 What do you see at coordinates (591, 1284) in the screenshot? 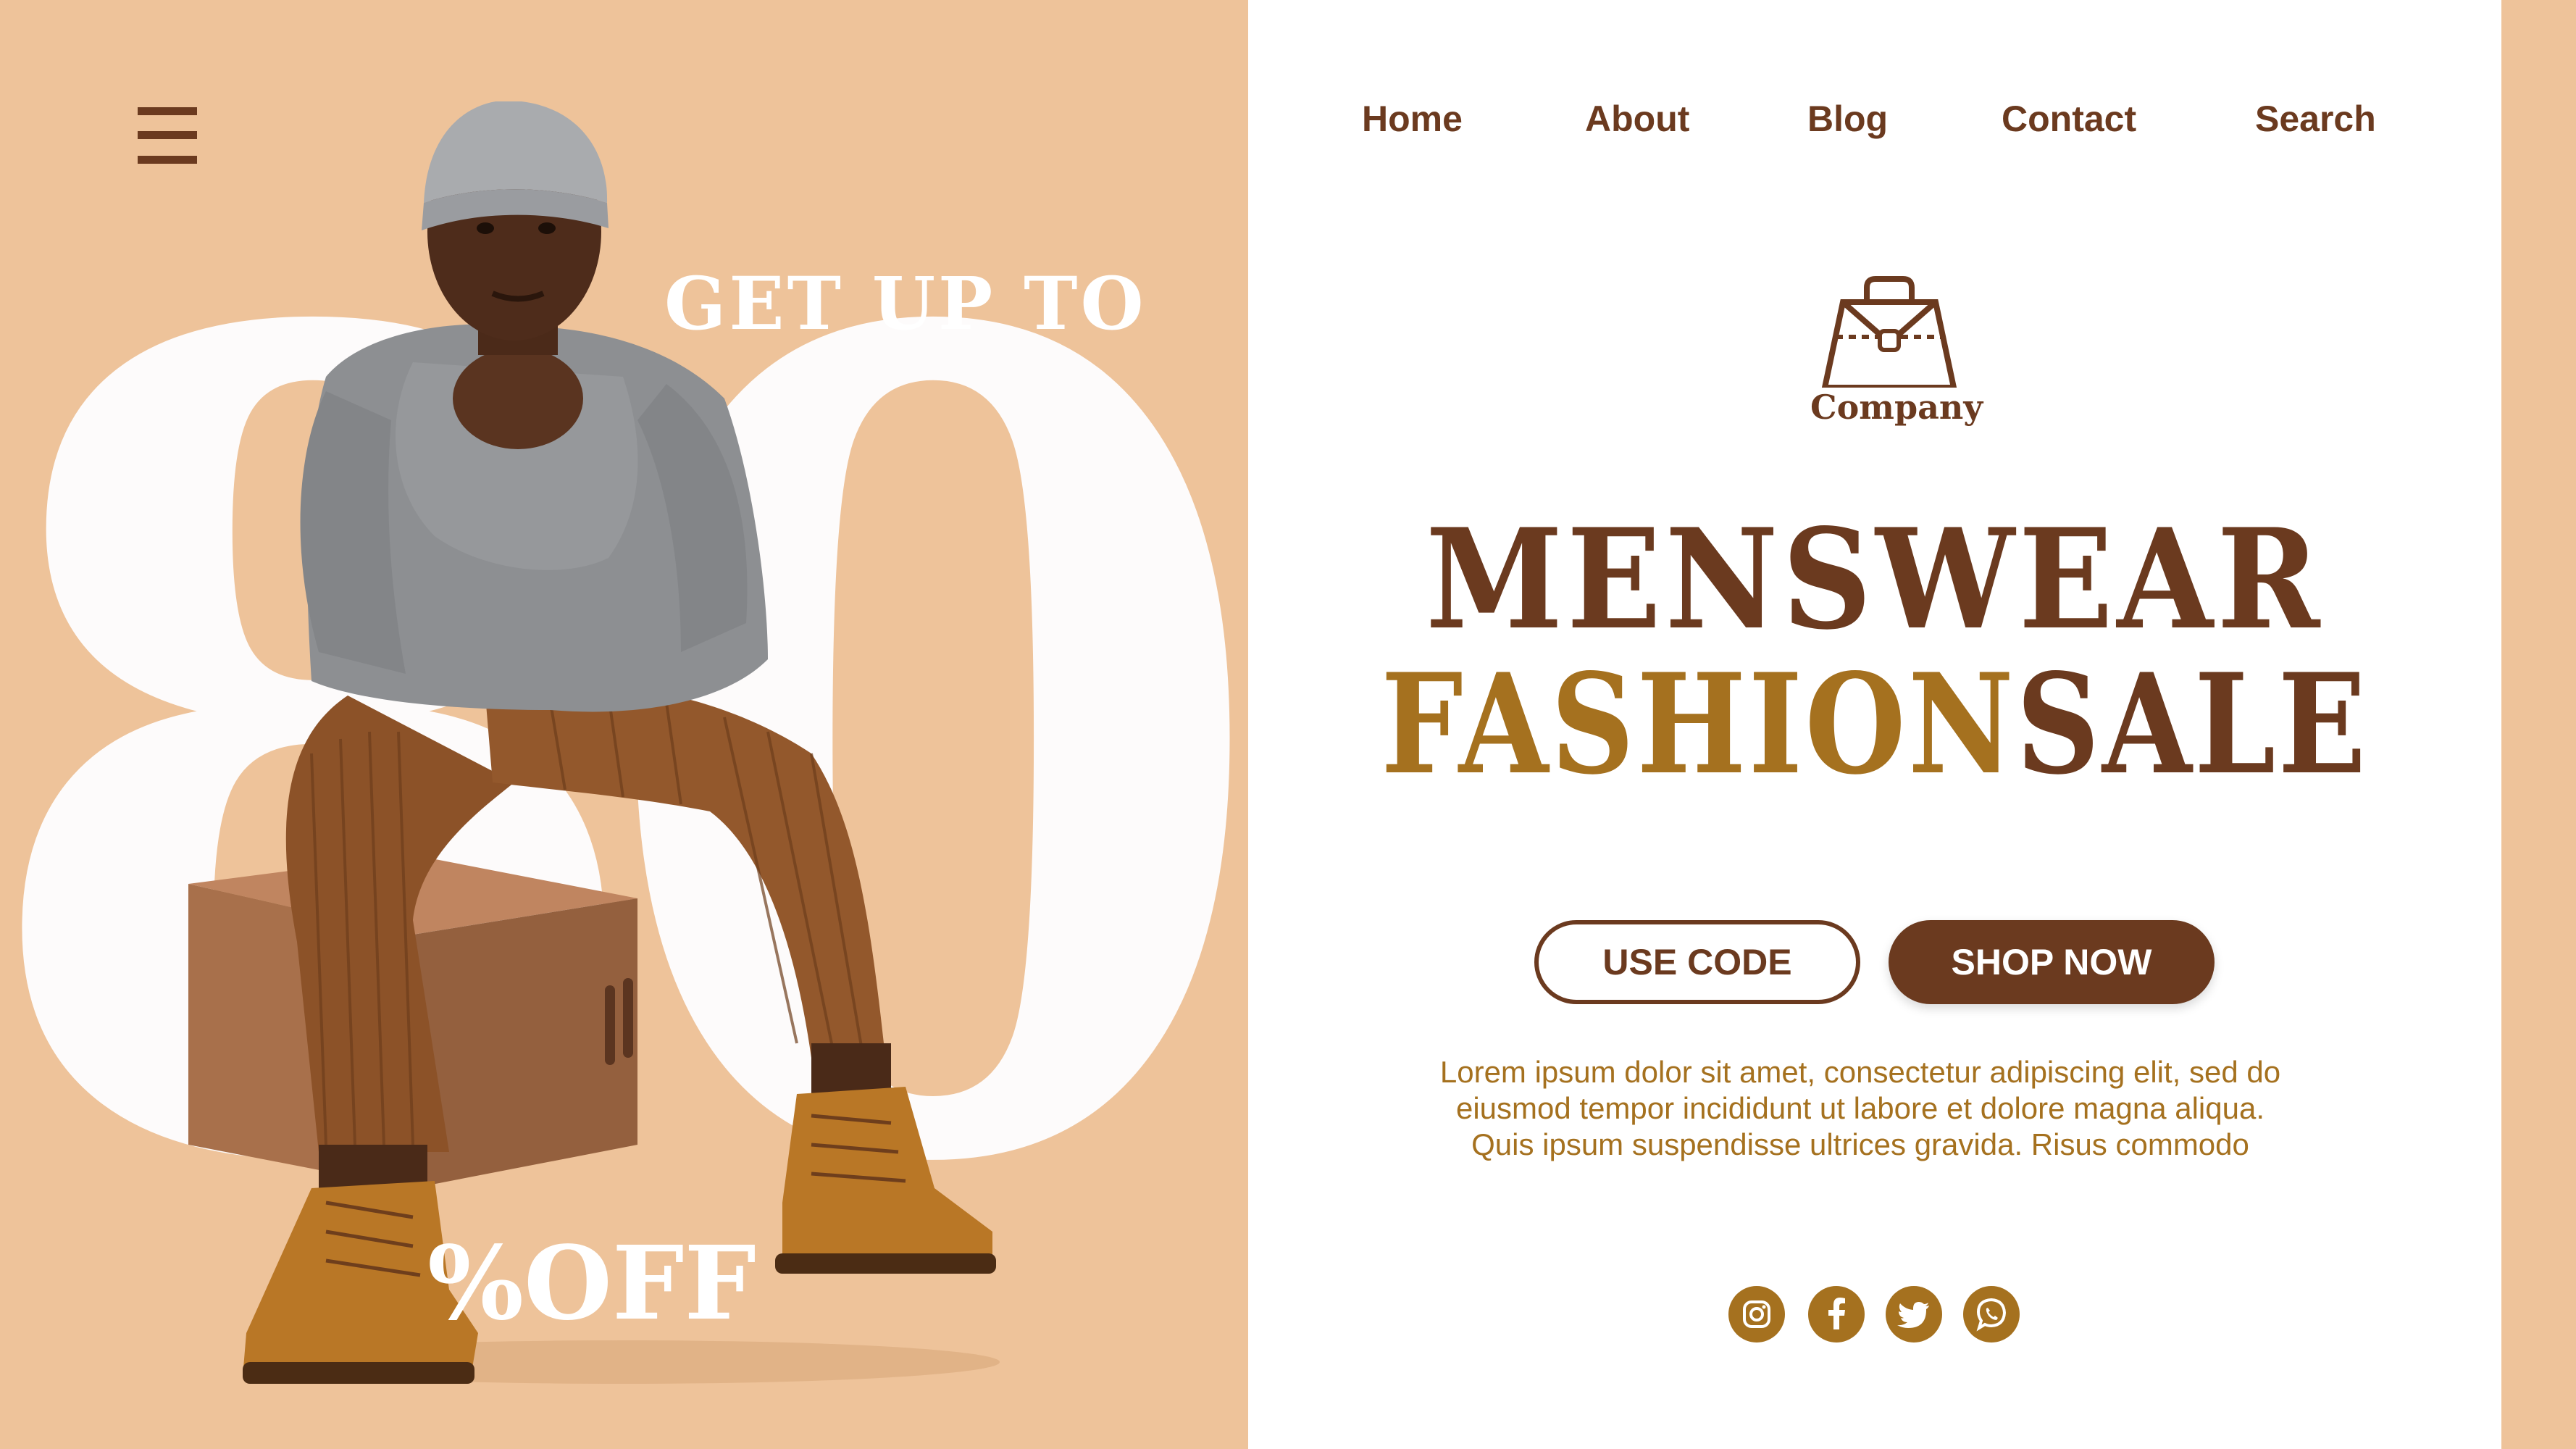
I see `promo-bottom-text: %OFF` at bounding box center [591, 1284].